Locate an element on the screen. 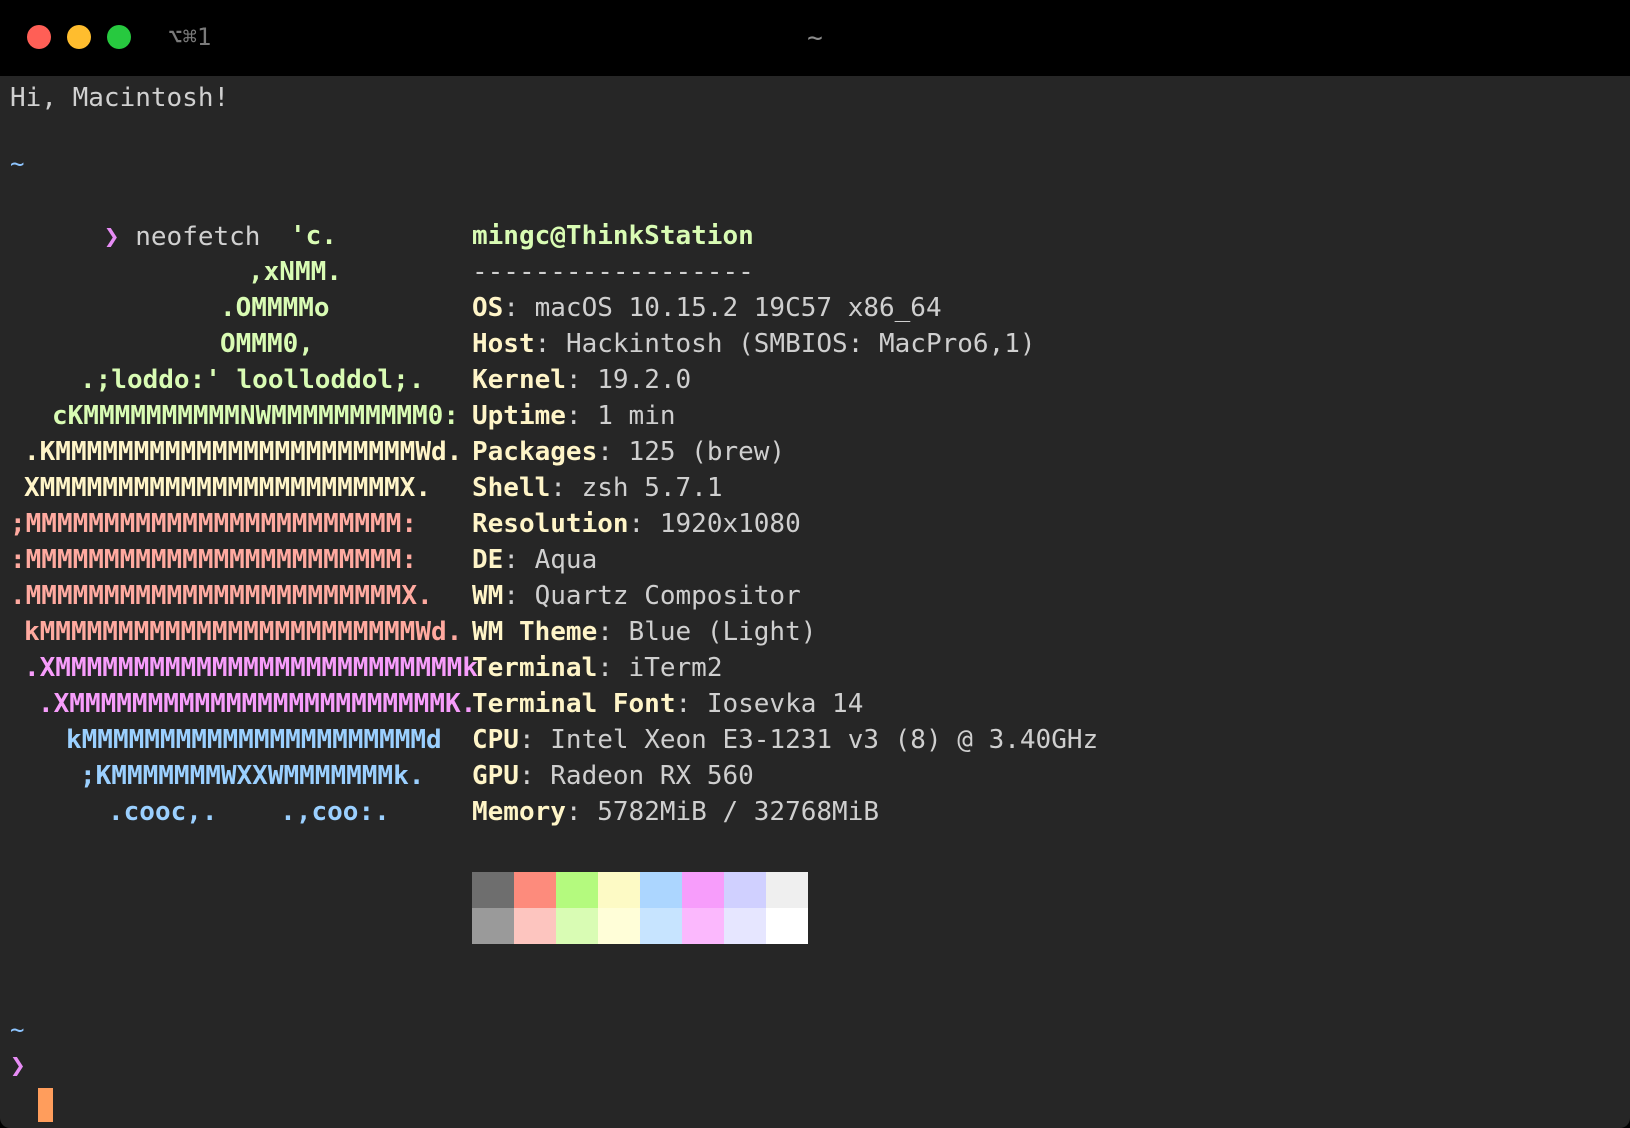  command-text: neofetch is located at coordinates (198, 237).